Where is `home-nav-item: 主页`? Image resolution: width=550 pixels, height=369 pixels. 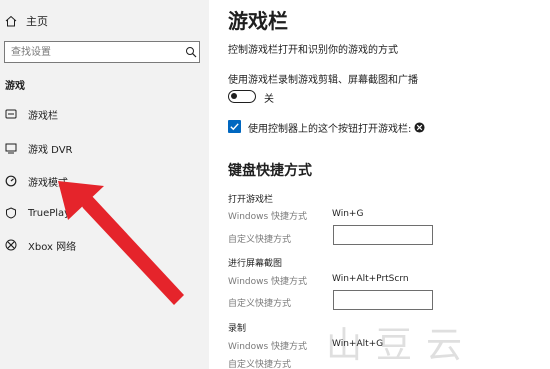 home-nav-item: 主页 is located at coordinates (100, 21).